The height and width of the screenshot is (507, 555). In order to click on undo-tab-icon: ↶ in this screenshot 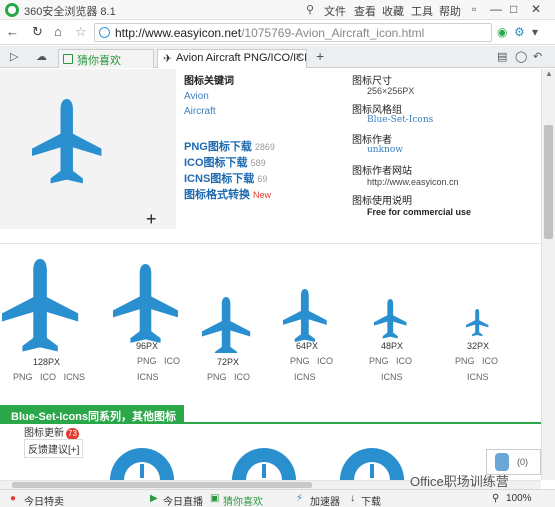, I will do `click(537, 56)`.